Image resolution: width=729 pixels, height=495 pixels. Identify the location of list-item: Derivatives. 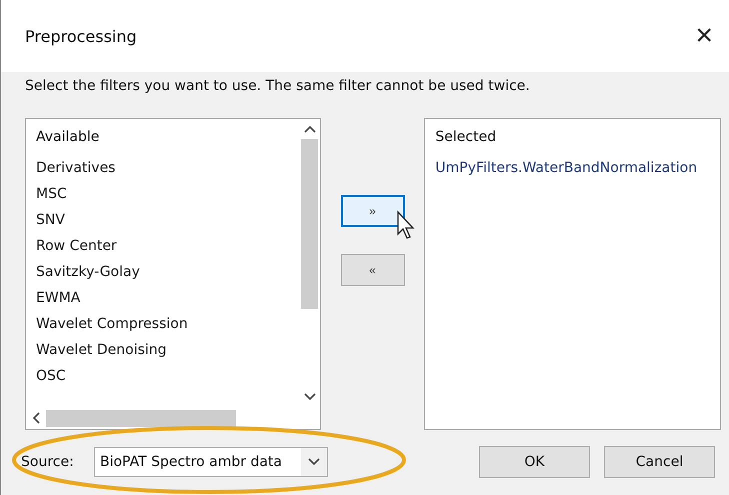
(163, 168).